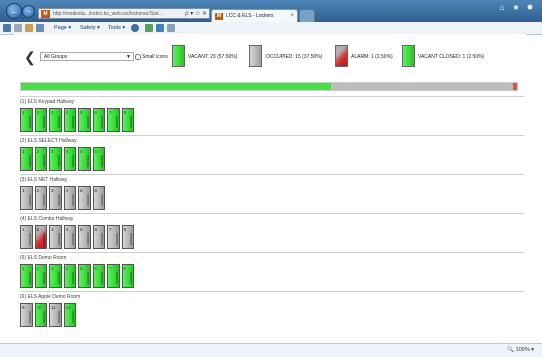 The width and height of the screenshot is (542, 357). What do you see at coordinates (530, 8) in the screenshot?
I see `gear-icon: ✹` at bounding box center [530, 8].